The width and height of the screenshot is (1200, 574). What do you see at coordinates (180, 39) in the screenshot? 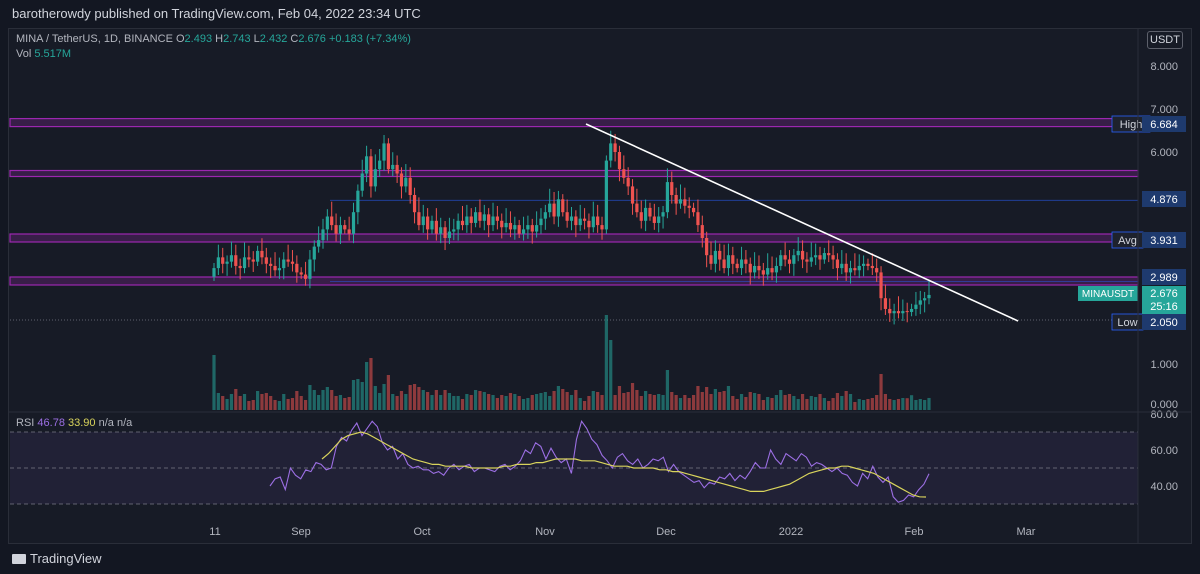
I see `open-label: O` at bounding box center [180, 39].